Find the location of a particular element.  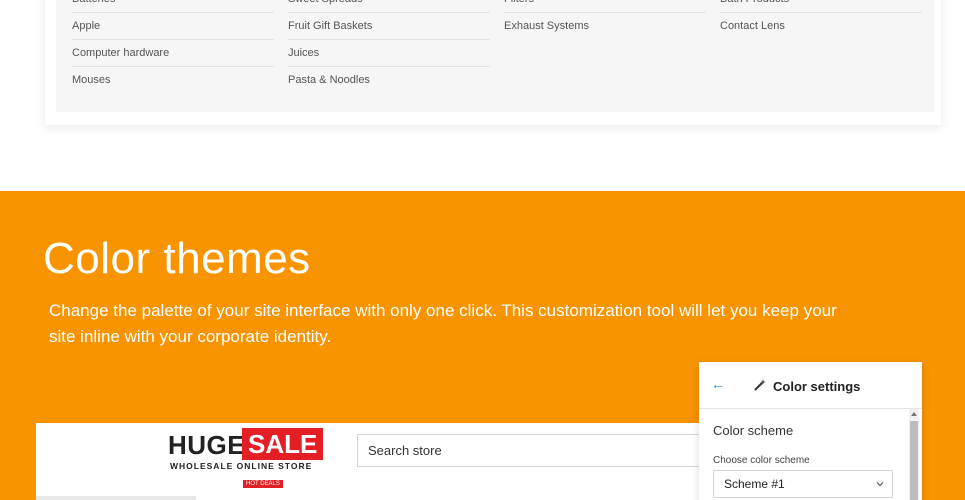

category-link: Apple is located at coordinates (173, 26).